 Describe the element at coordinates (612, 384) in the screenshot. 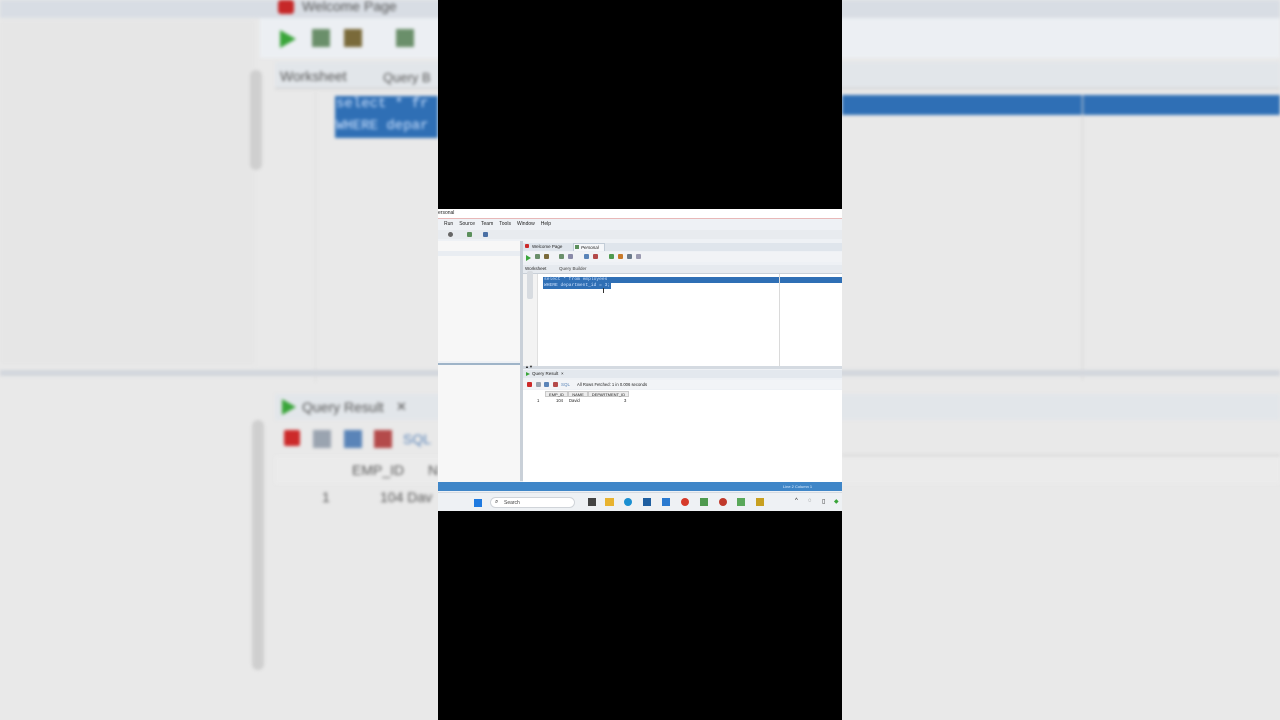

I see `fetch-status: All Rows Fetched: 1 in 0.006 seconds` at that location.